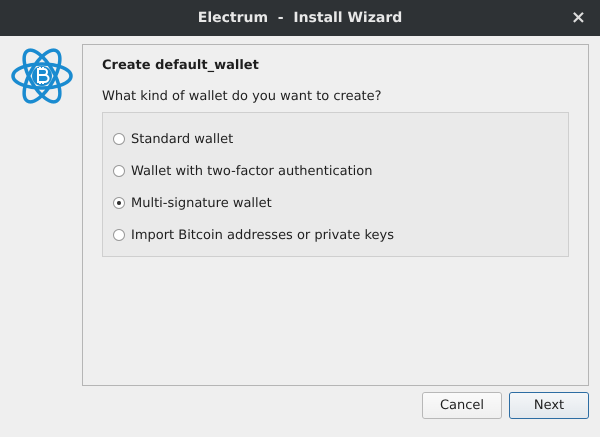  What do you see at coordinates (462, 405) in the screenshot?
I see `cancel-button: Cancel` at bounding box center [462, 405].